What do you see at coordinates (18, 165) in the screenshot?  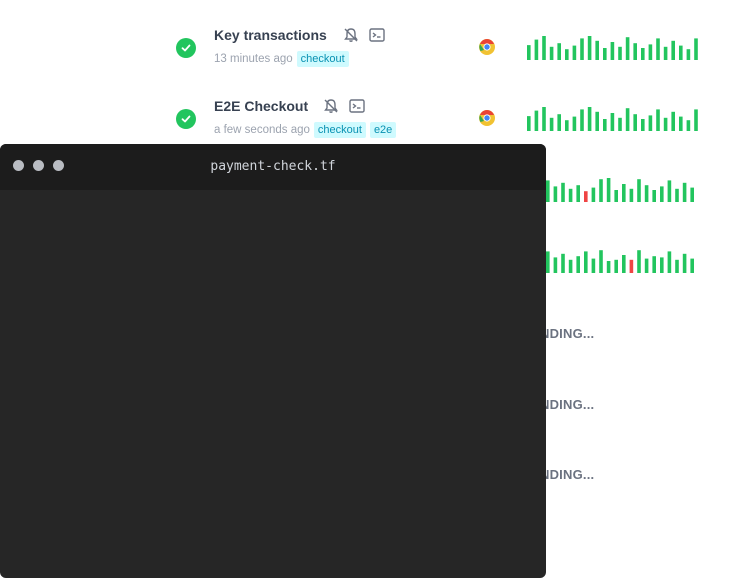 I see `window-close-button` at bounding box center [18, 165].